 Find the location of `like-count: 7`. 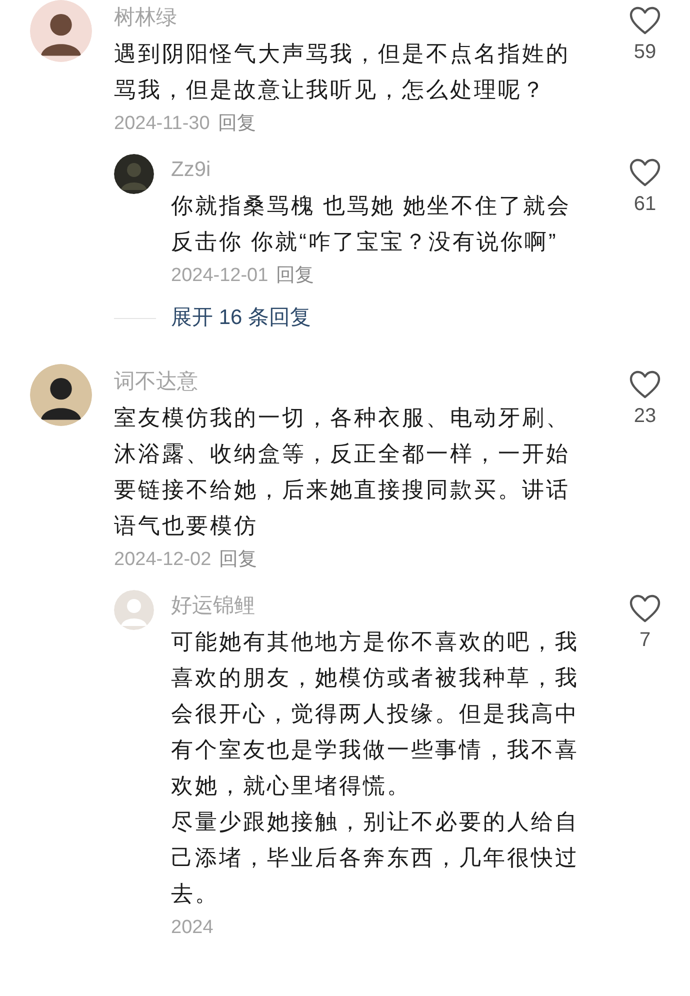

like-count: 7 is located at coordinates (645, 640).